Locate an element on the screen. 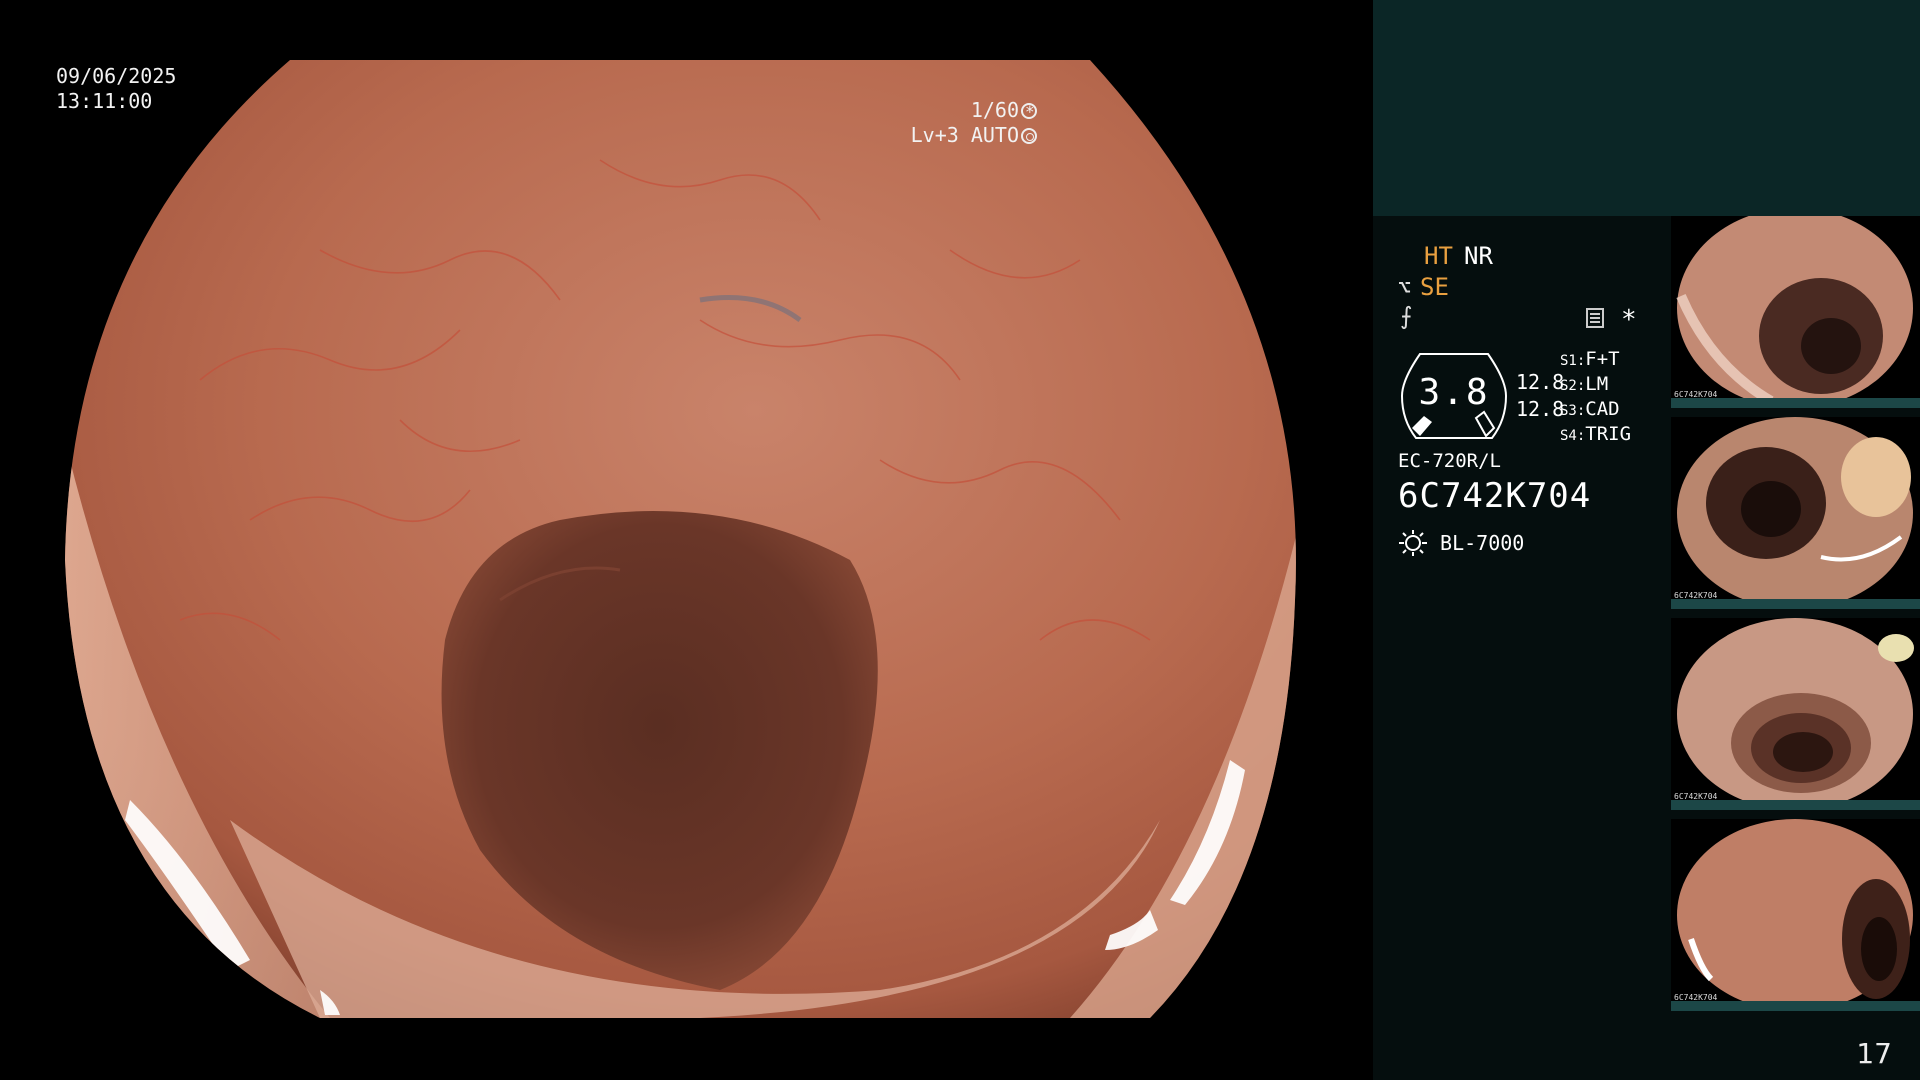 This screenshot has height=1080, width=1920. shutter-speed-text: 1/60 is located at coordinates (994, 110).